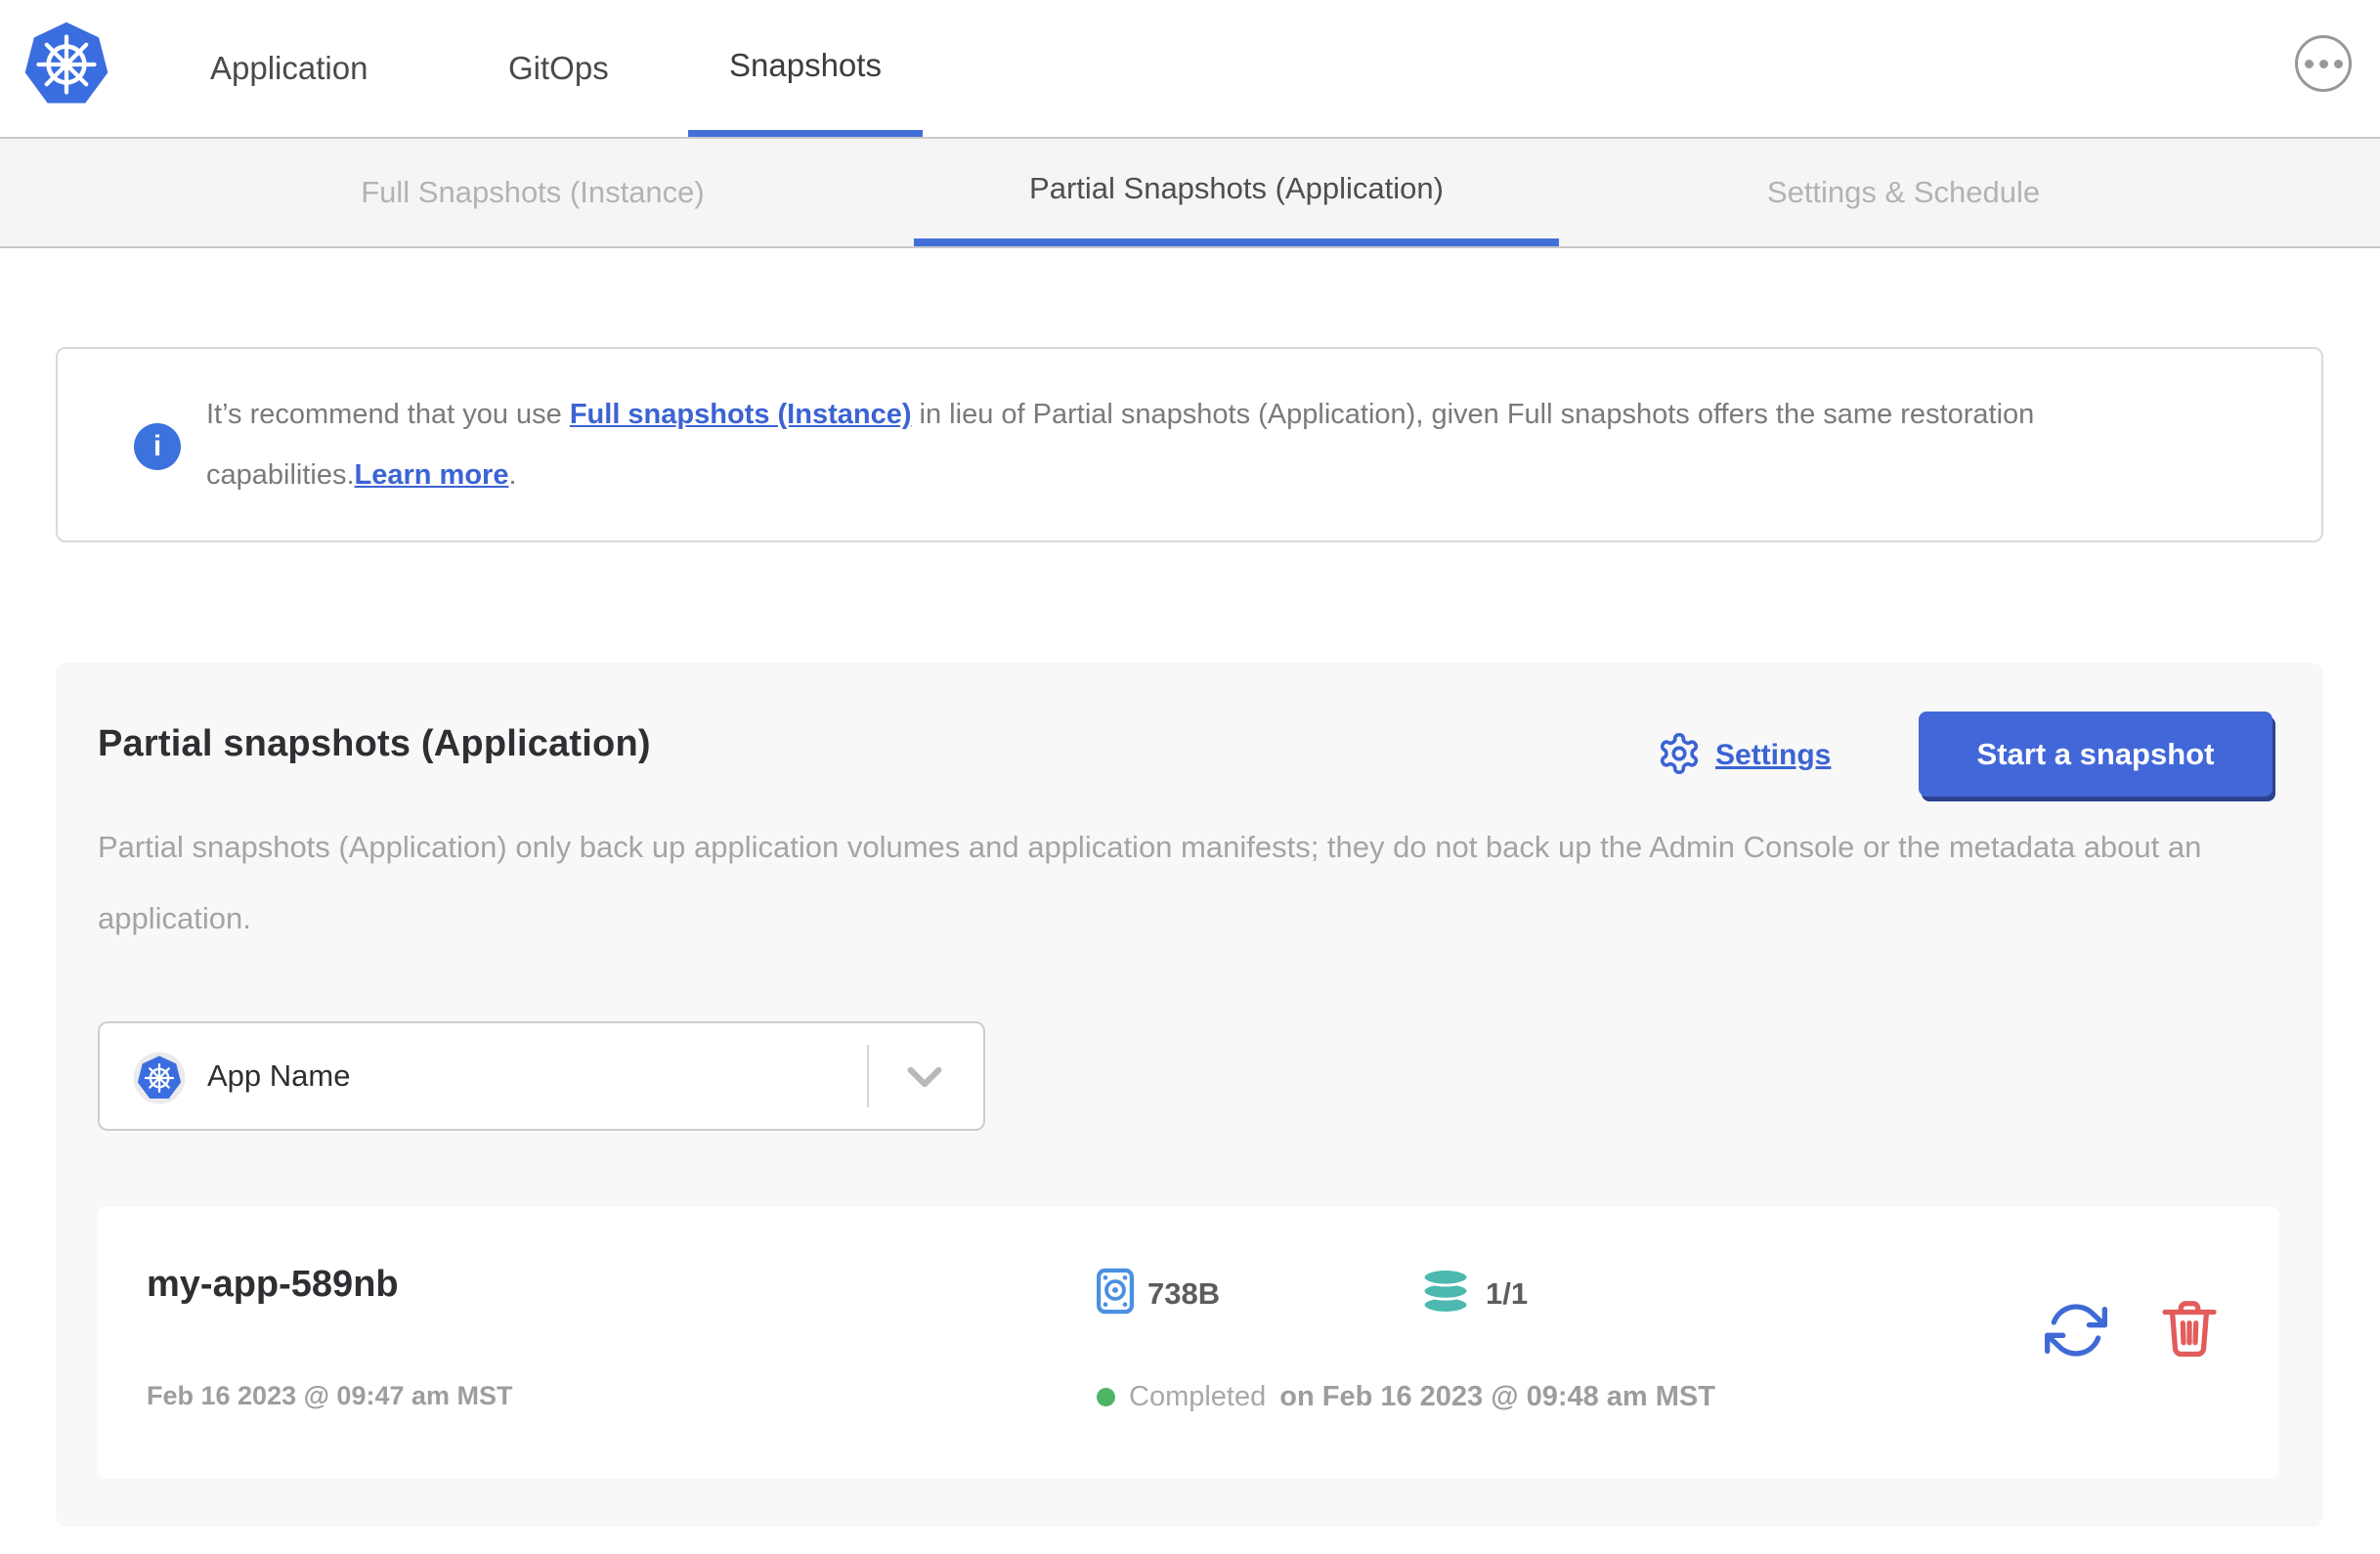 The width and height of the screenshot is (2380, 1554). What do you see at coordinates (741, 414) in the screenshot?
I see `full-snapshots-link: Full snapshots (Instance)` at bounding box center [741, 414].